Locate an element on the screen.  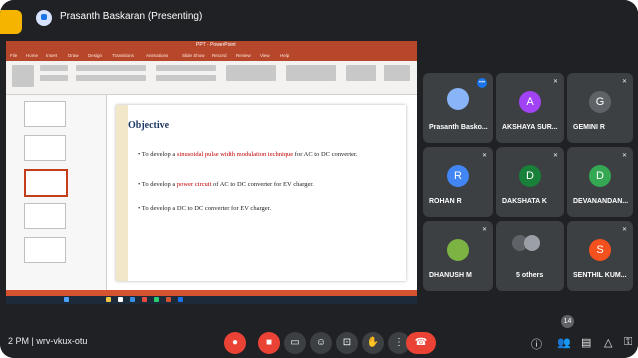
editing-tool is located at coordinates (361, 73).